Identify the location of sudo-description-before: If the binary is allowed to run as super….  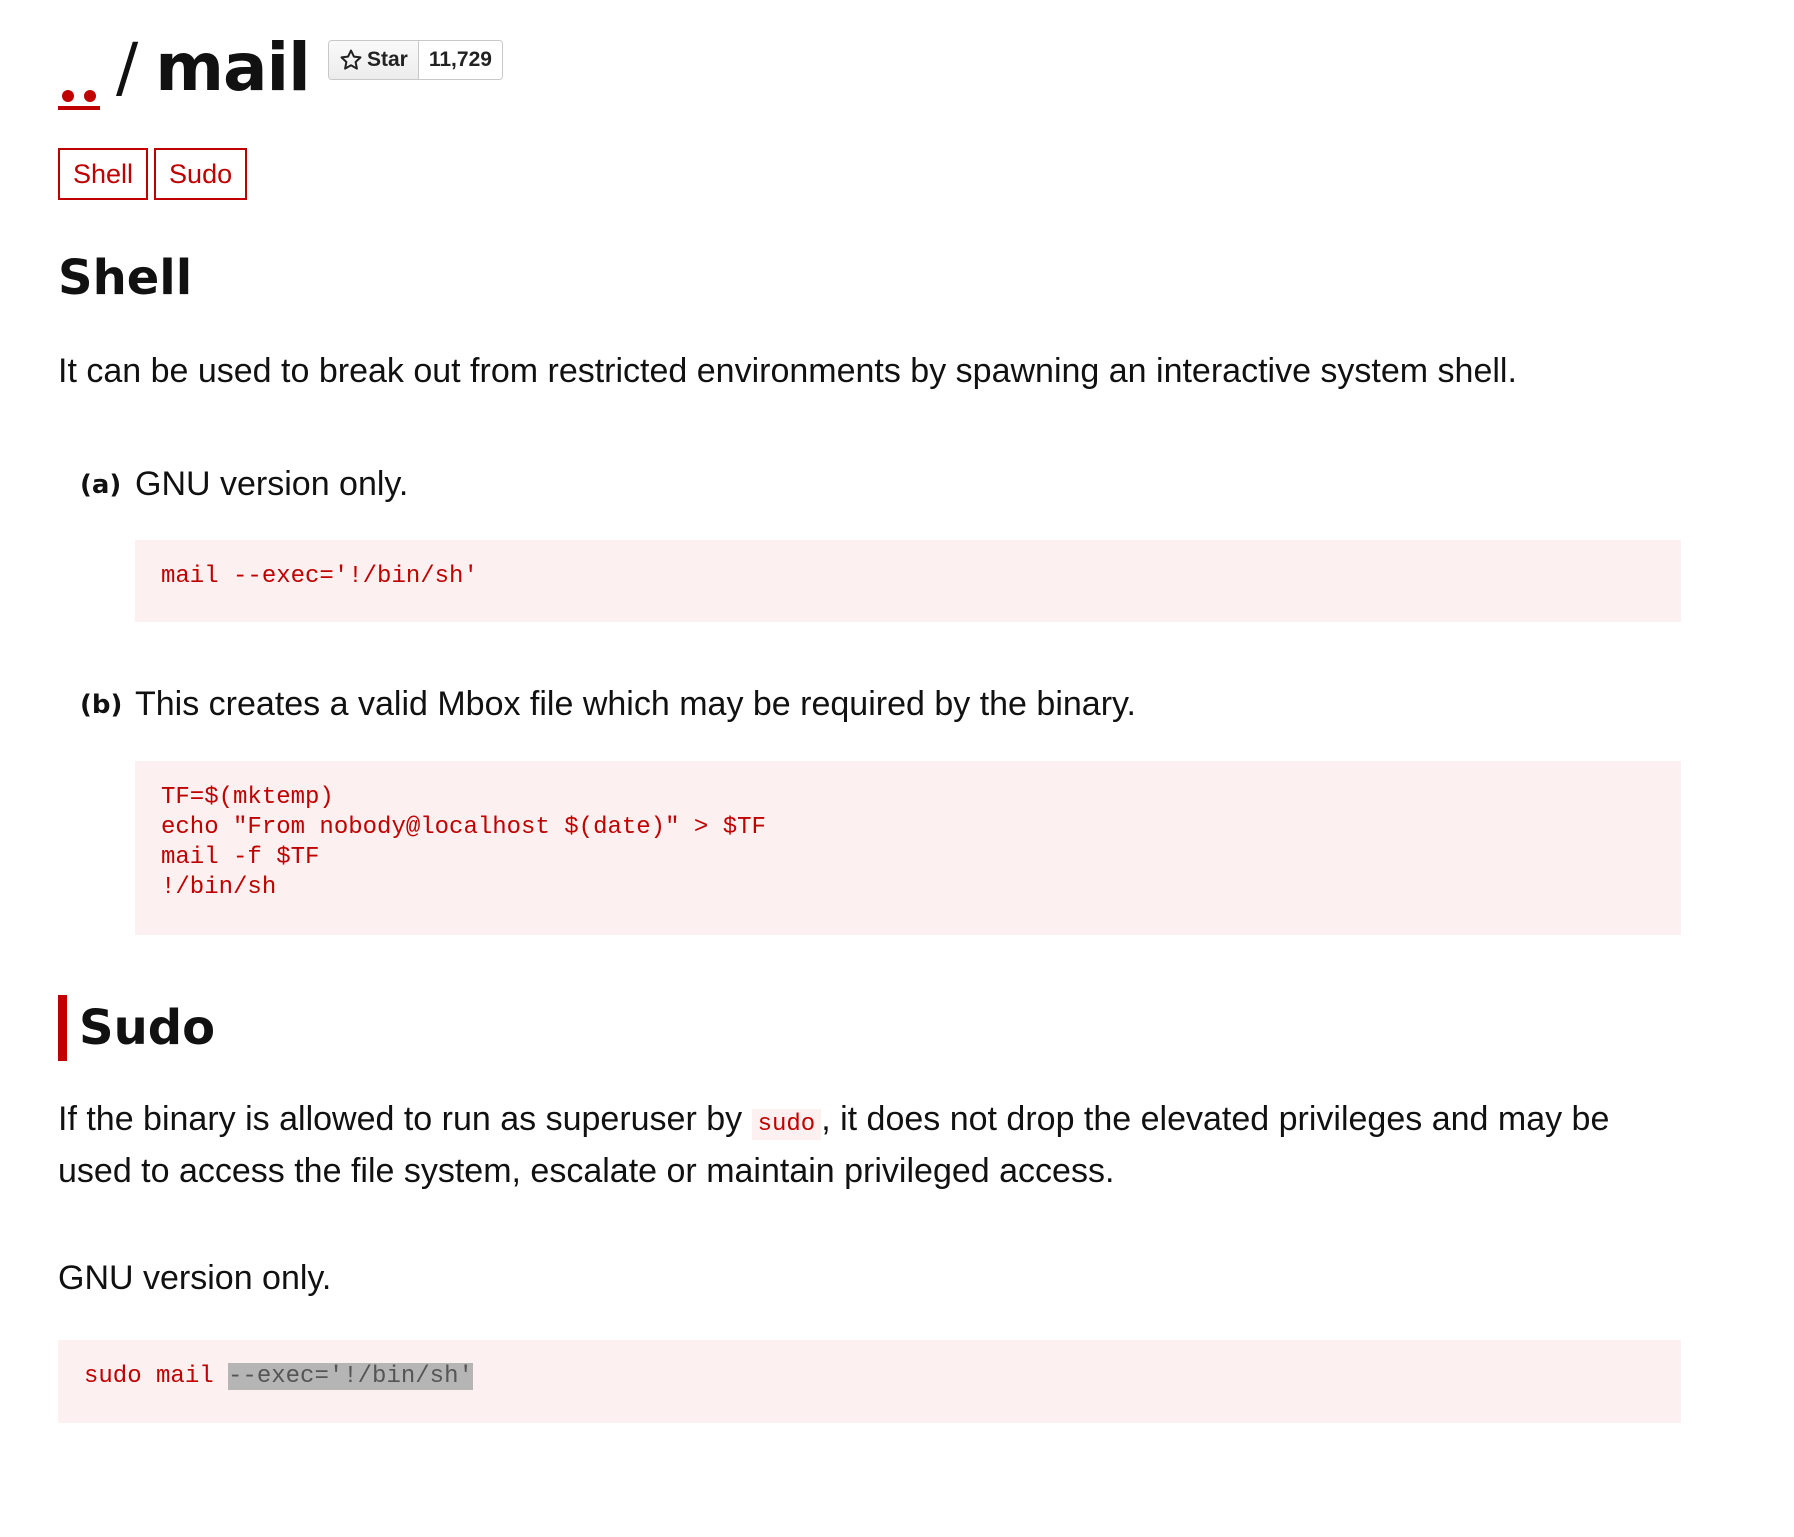
(405, 1119).